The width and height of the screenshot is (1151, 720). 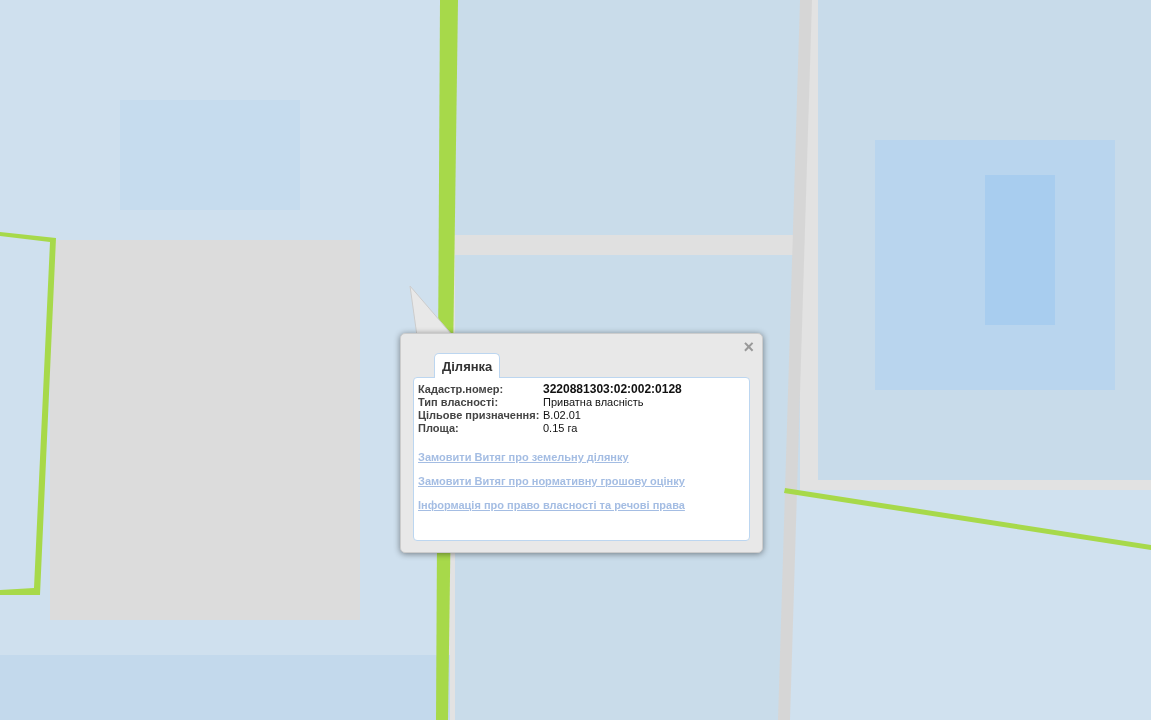 I want to click on field-value: 3220881303:02:002:0128, so click(x=613, y=389).